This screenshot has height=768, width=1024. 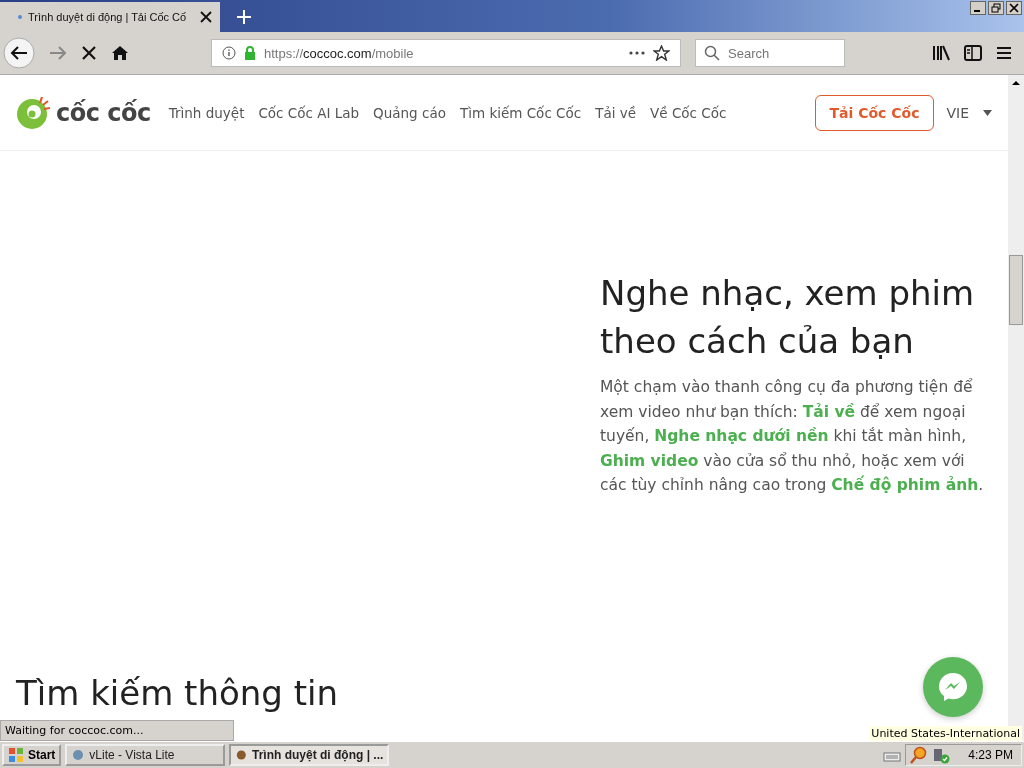 What do you see at coordinates (1004, 53) in the screenshot?
I see `menu-icon` at bounding box center [1004, 53].